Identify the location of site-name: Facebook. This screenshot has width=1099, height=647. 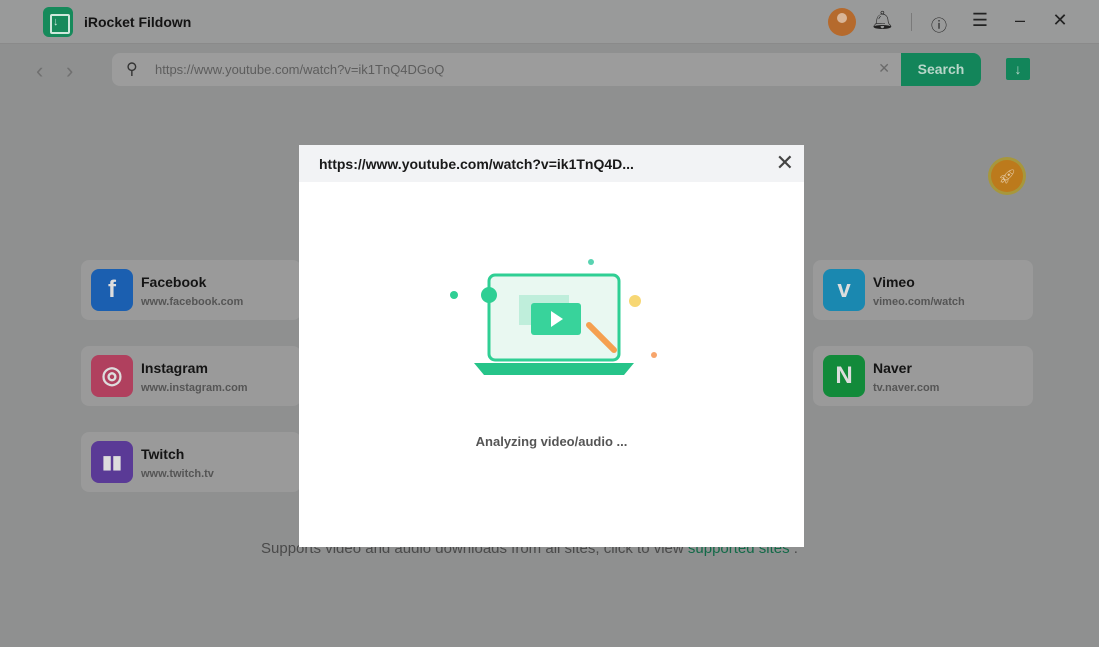
(174, 282).